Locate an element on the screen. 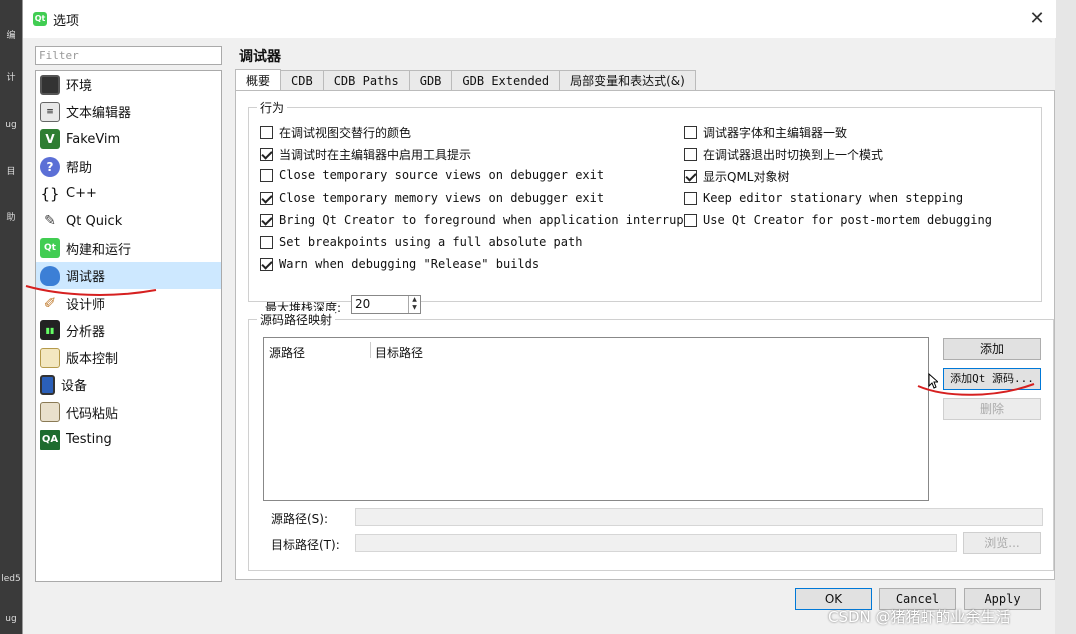  debugger-icon is located at coordinates (50, 275).